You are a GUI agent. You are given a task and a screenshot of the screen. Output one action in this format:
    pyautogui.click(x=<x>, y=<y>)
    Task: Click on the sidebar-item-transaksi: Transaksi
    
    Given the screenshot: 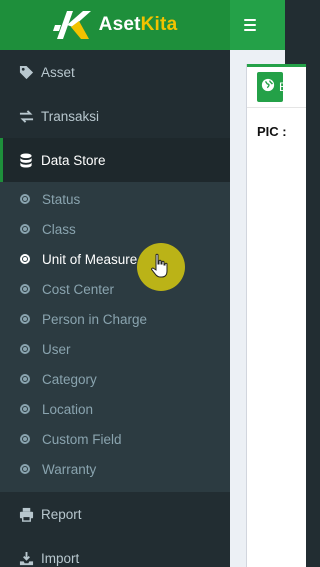 What is the action you would take?
    pyautogui.click(x=115, y=116)
    